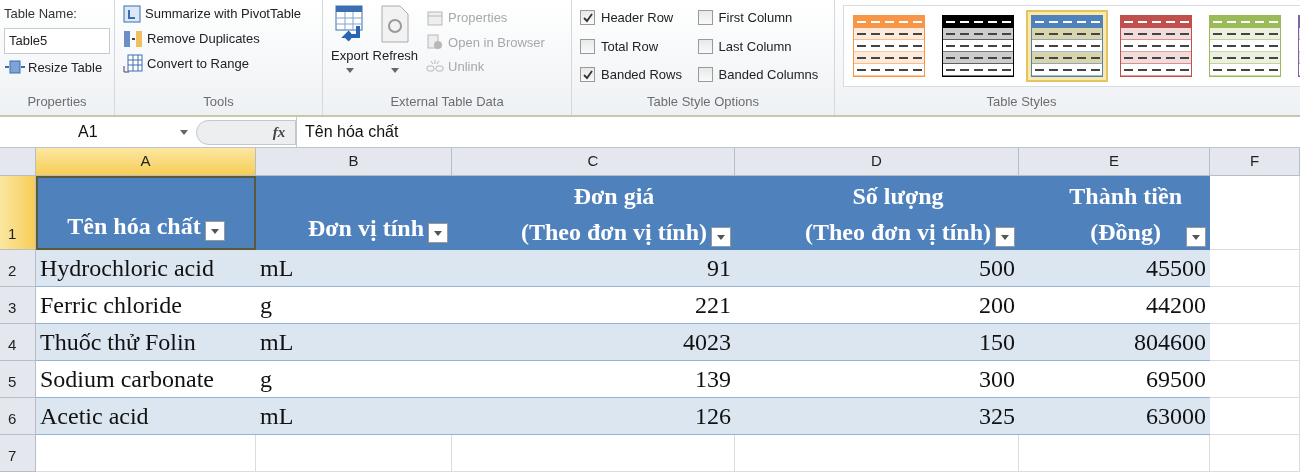  Describe the element at coordinates (57, 40) in the screenshot. I see `table-name-field: Table5` at that location.